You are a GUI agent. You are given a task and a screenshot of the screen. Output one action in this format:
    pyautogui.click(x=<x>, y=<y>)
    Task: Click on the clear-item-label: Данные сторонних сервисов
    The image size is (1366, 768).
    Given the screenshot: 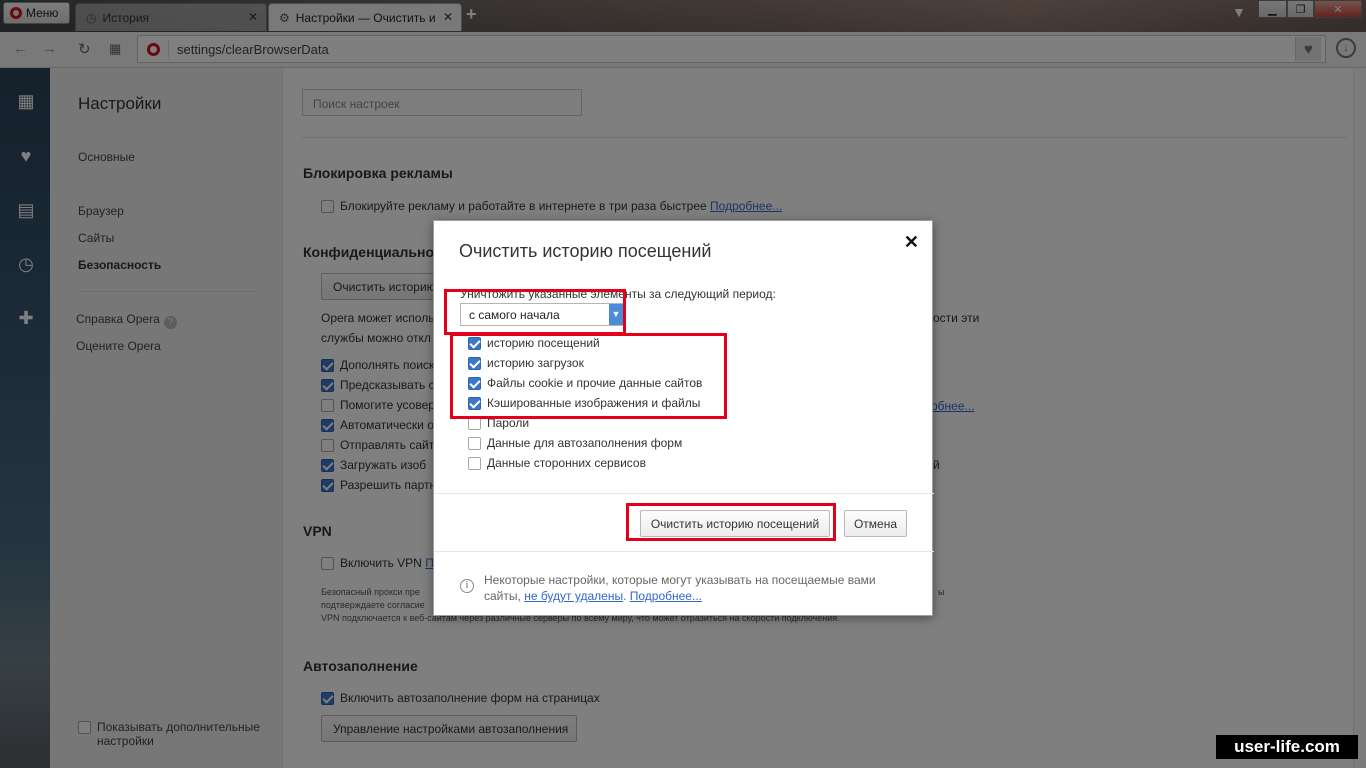 What is the action you would take?
    pyautogui.click(x=566, y=463)
    